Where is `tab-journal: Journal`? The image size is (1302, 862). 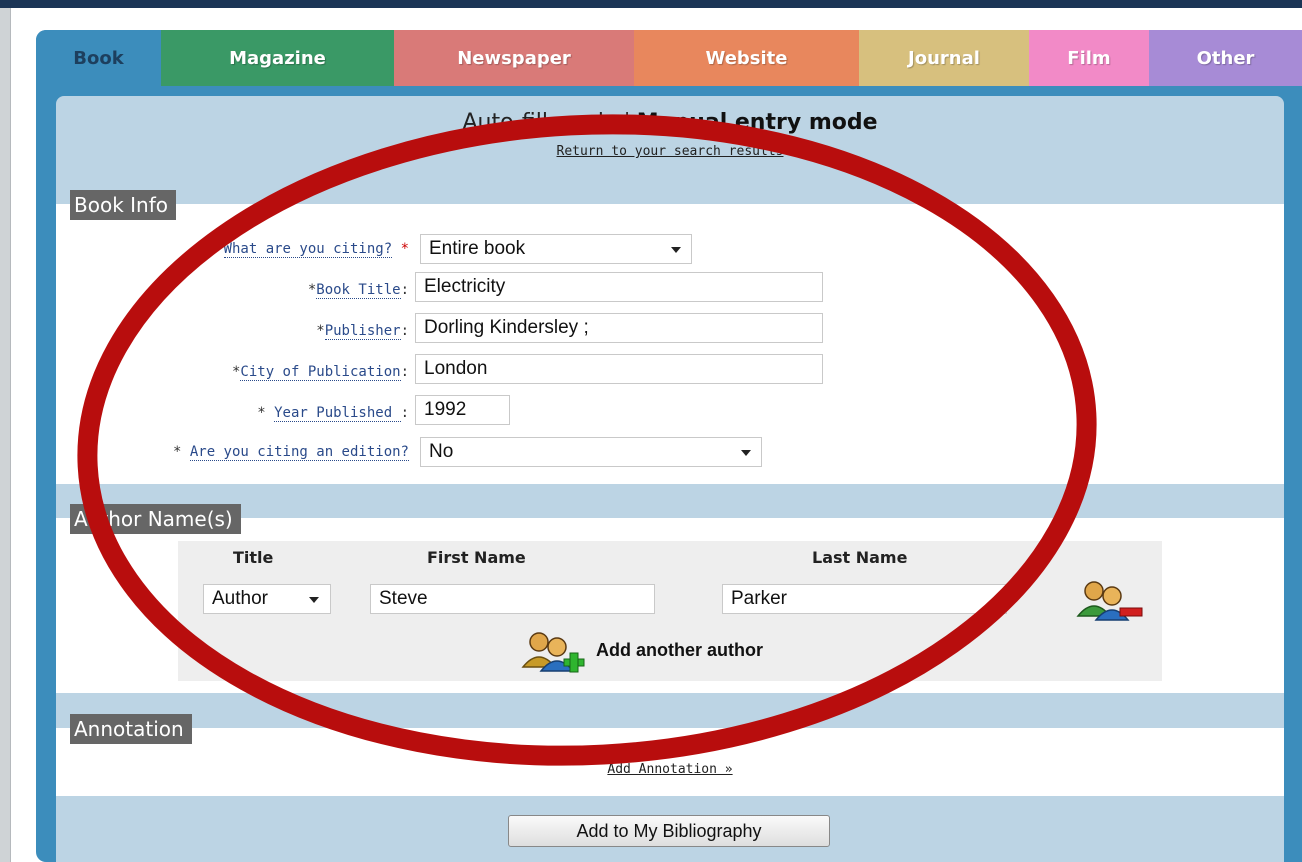 tab-journal: Journal is located at coordinates (944, 58).